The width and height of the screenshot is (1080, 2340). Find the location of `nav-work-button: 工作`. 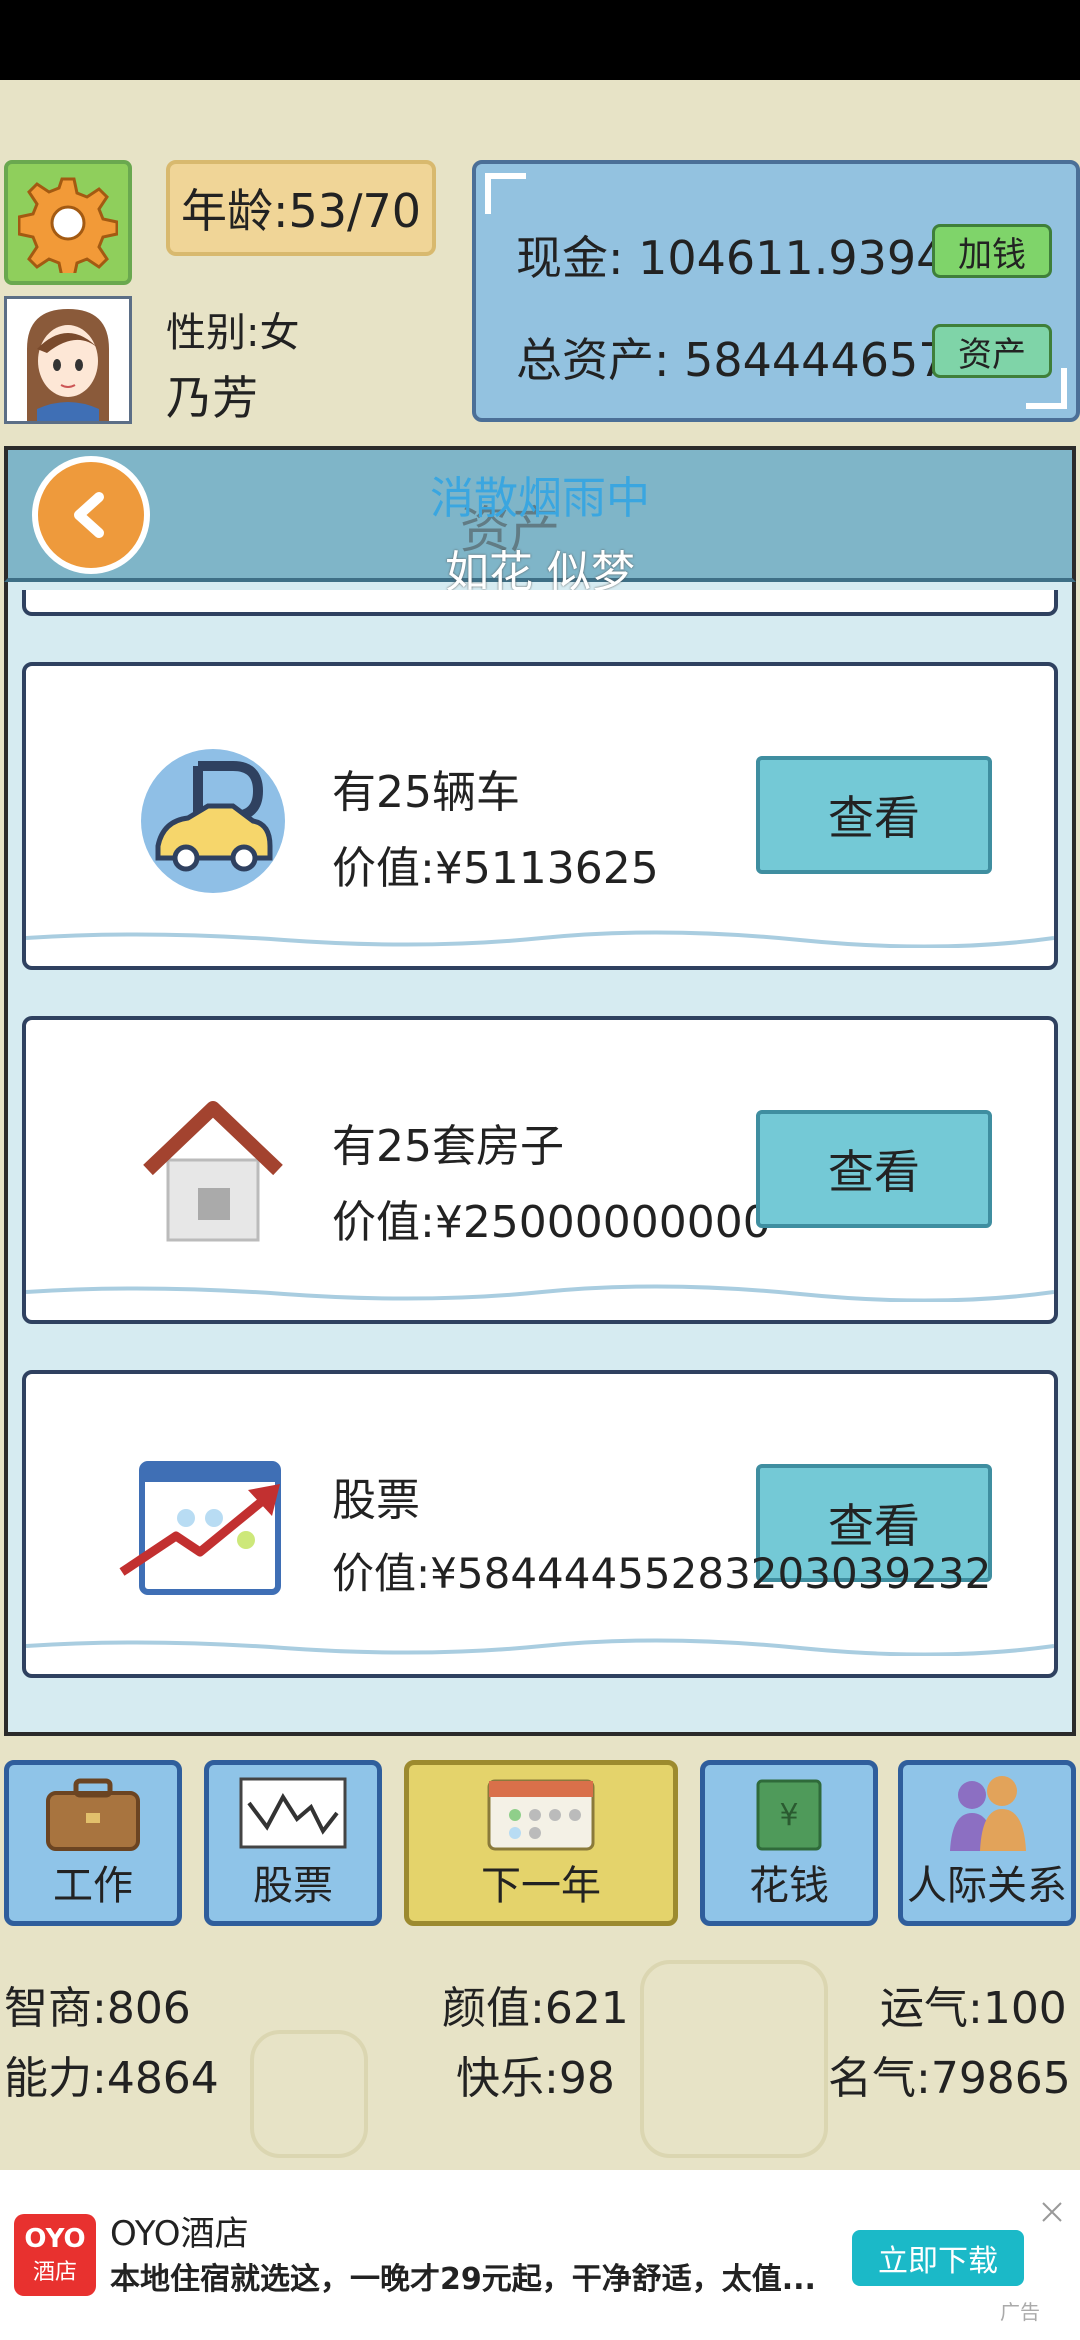

nav-work-button: 工作 is located at coordinates (93, 1843).